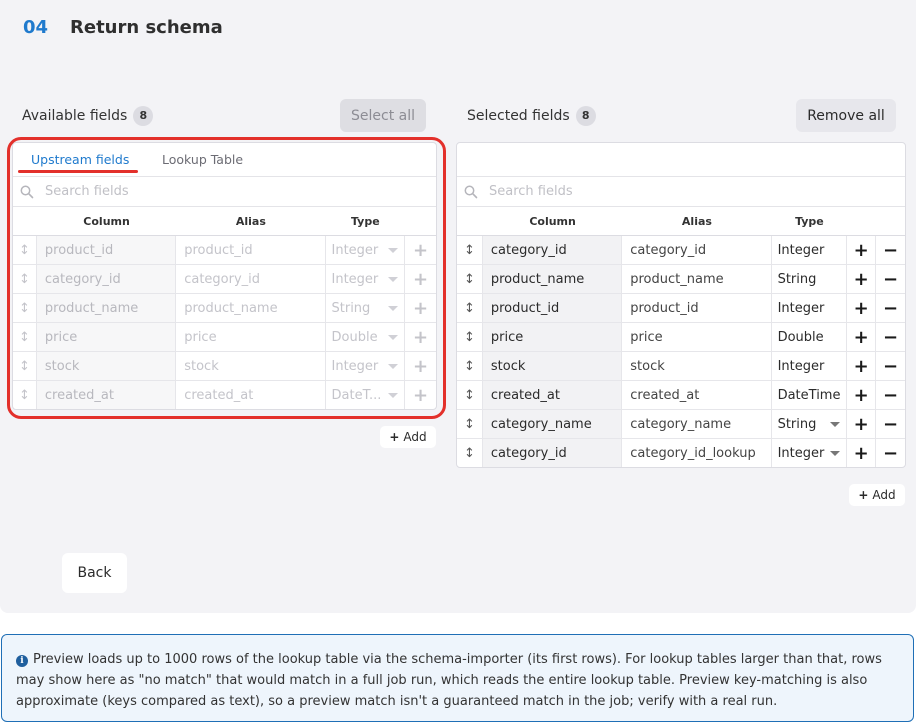 The width and height of the screenshot is (916, 728). Describe the element at coordinates (36, 27) in the screenshot. I see `step-number: 04` at that location.